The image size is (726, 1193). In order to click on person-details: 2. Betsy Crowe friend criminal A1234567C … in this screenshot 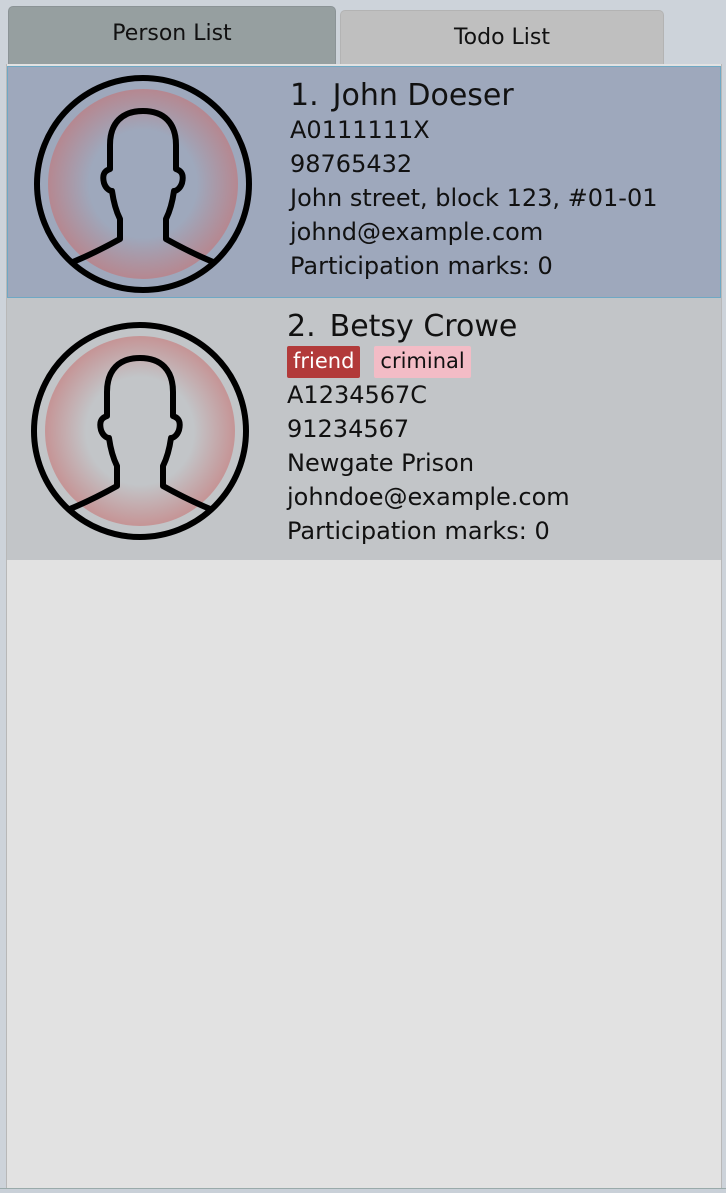, I will do `click(428, 429)`.